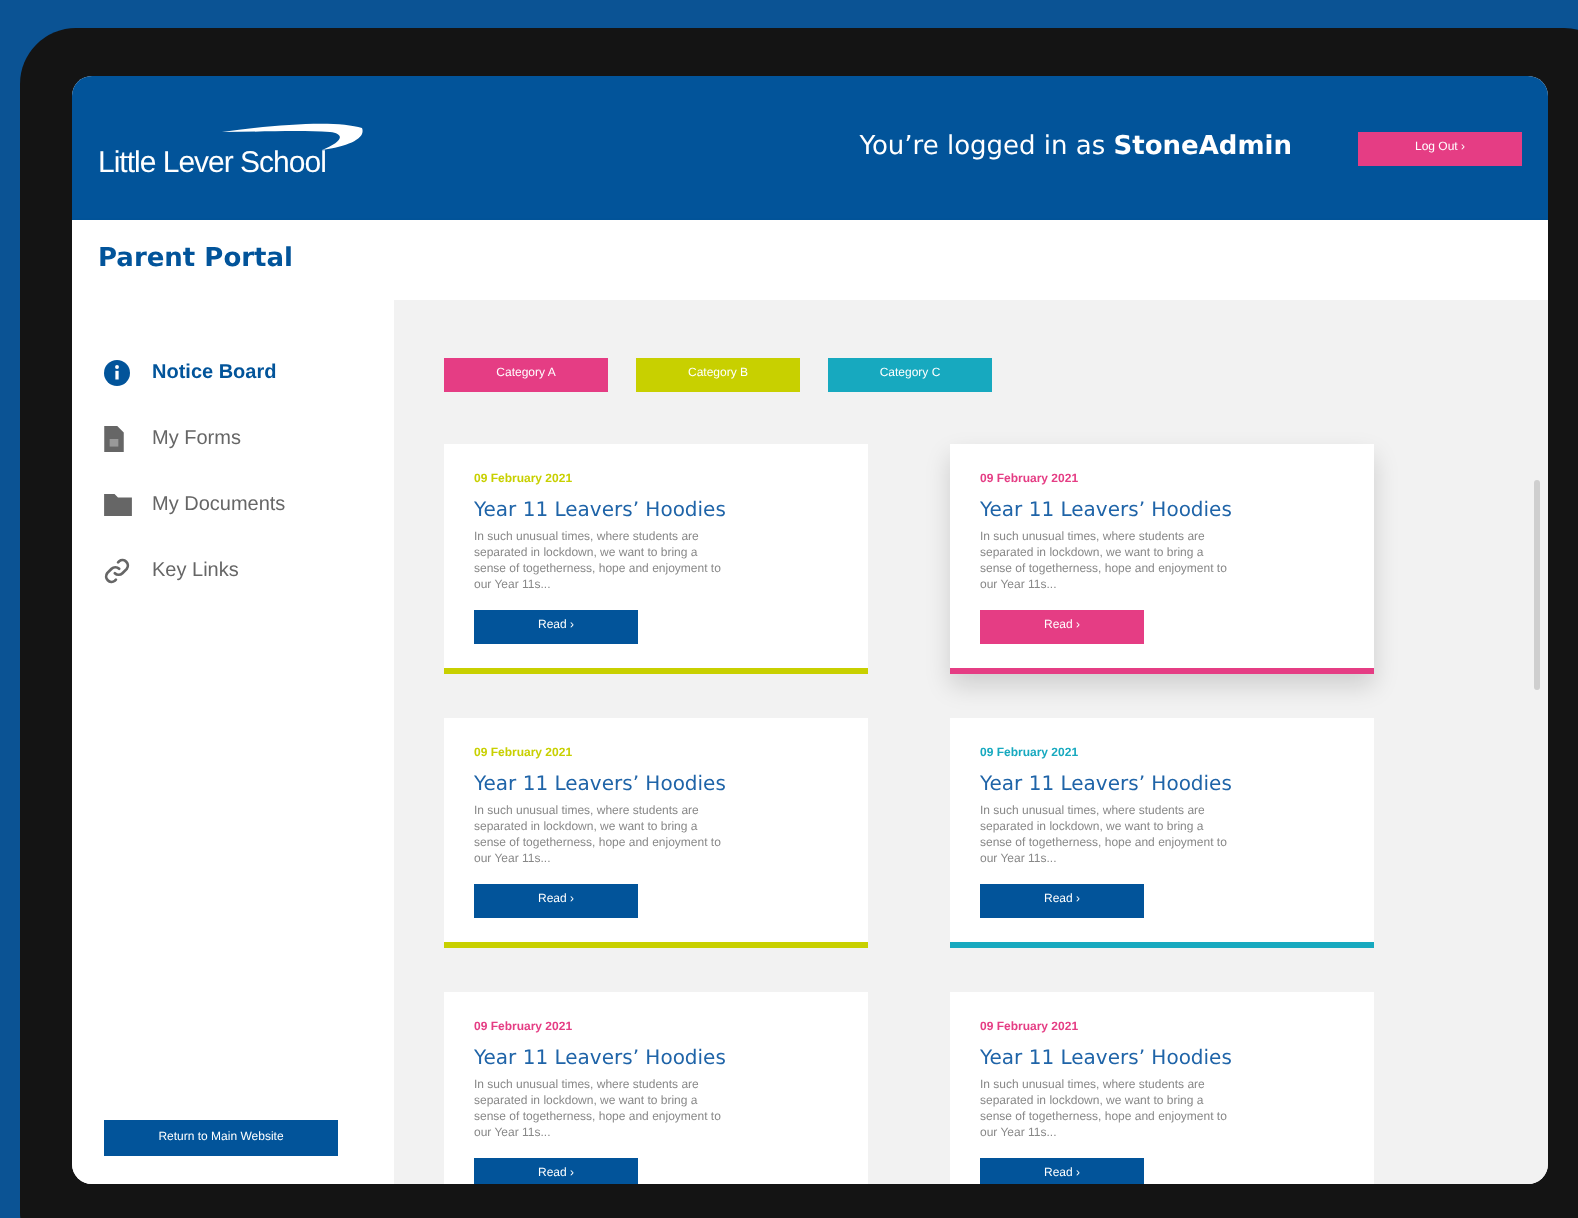 The image size is (1578, 1218). Describe the element at coordinates (249, 570) in the screenshot. I see `sidebar-item: Key Links` at that location.